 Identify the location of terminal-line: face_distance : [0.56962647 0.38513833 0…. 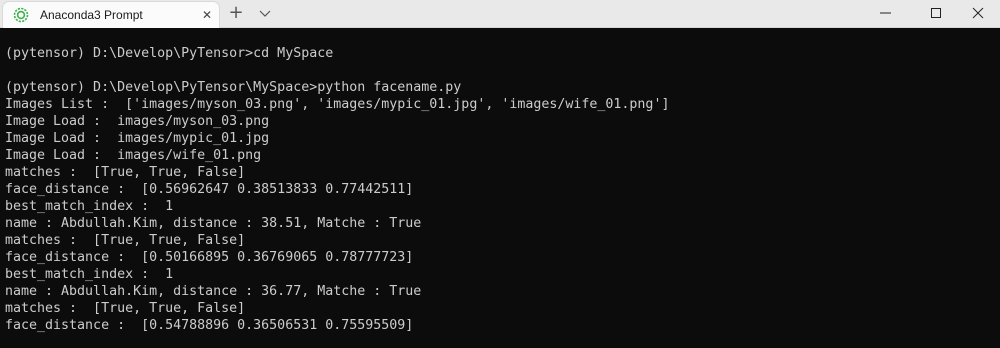
(209, 189).